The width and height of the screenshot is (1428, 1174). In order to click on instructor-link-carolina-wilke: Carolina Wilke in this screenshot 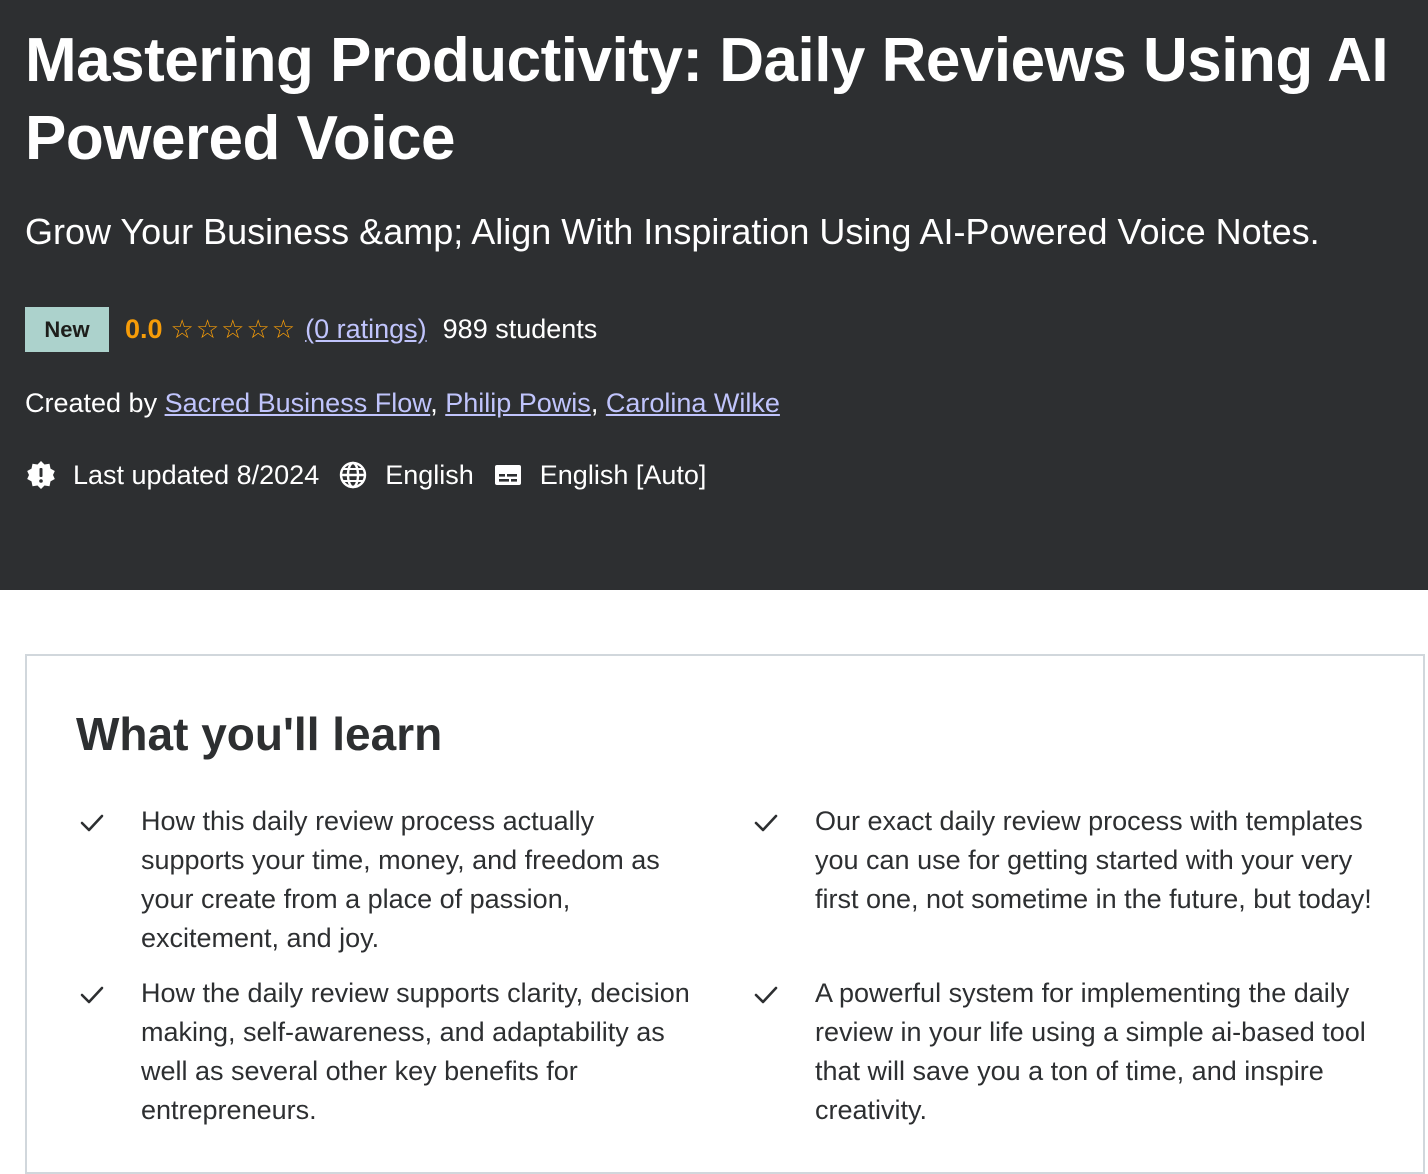, I will do `click(693, 403)`.